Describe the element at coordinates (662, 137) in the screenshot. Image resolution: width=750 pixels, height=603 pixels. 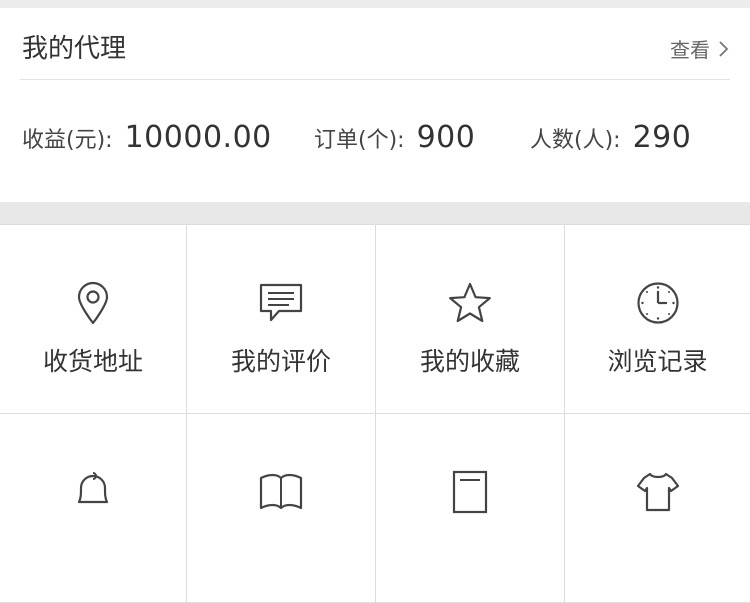
I see `stat-people-value: 290` at that location.